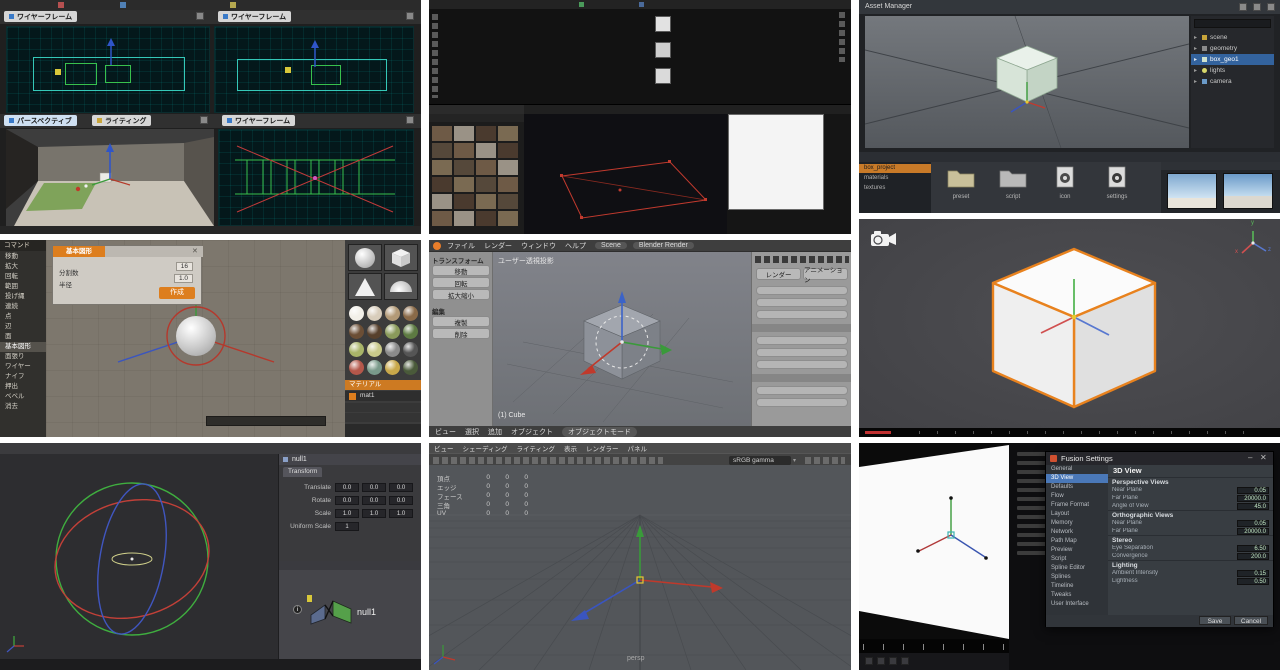 The width and height of the screenshot is (1280, 670). What do you see at coordinates (1077, 469) in the screenshot?
I see `sidebar-item: General` at bounding box center [1077, 469].